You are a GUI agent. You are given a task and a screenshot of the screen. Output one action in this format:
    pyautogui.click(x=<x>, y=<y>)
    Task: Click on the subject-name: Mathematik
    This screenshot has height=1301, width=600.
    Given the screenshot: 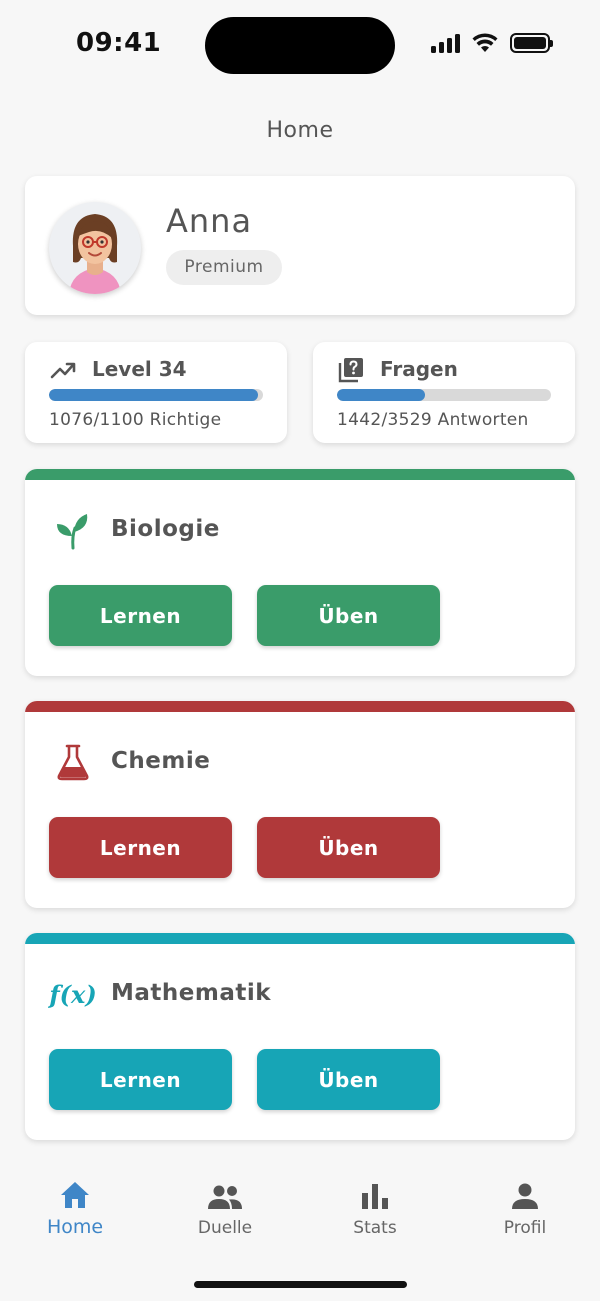 What is the action you would take?
    pyautogui.click(x=191, y=993)
    